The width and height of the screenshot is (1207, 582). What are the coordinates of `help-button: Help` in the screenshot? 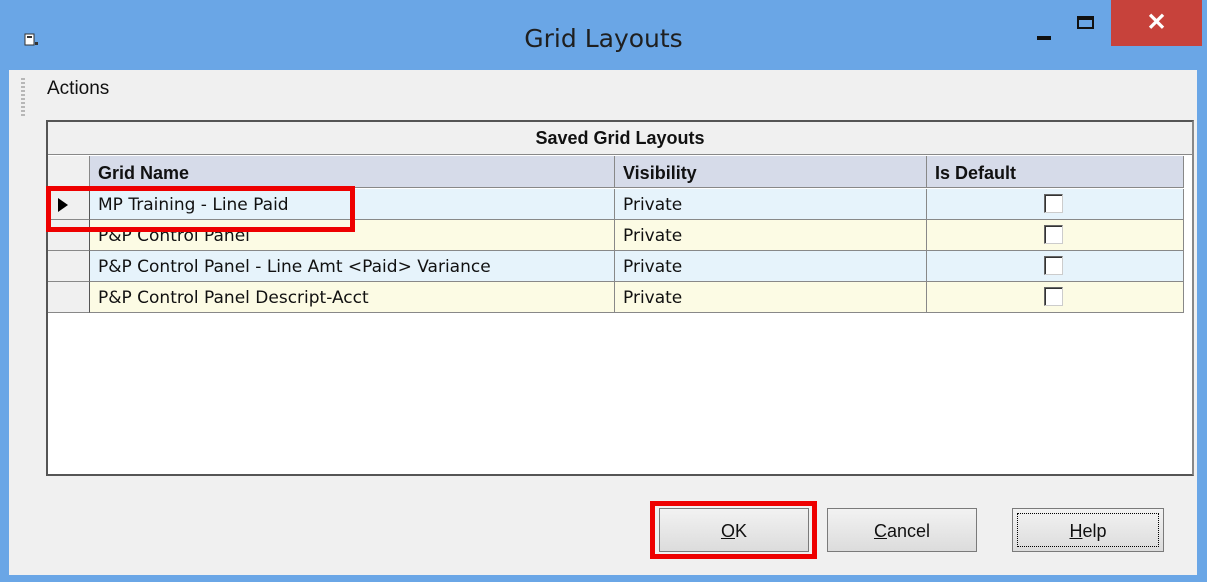 It's located at (1088, 530).